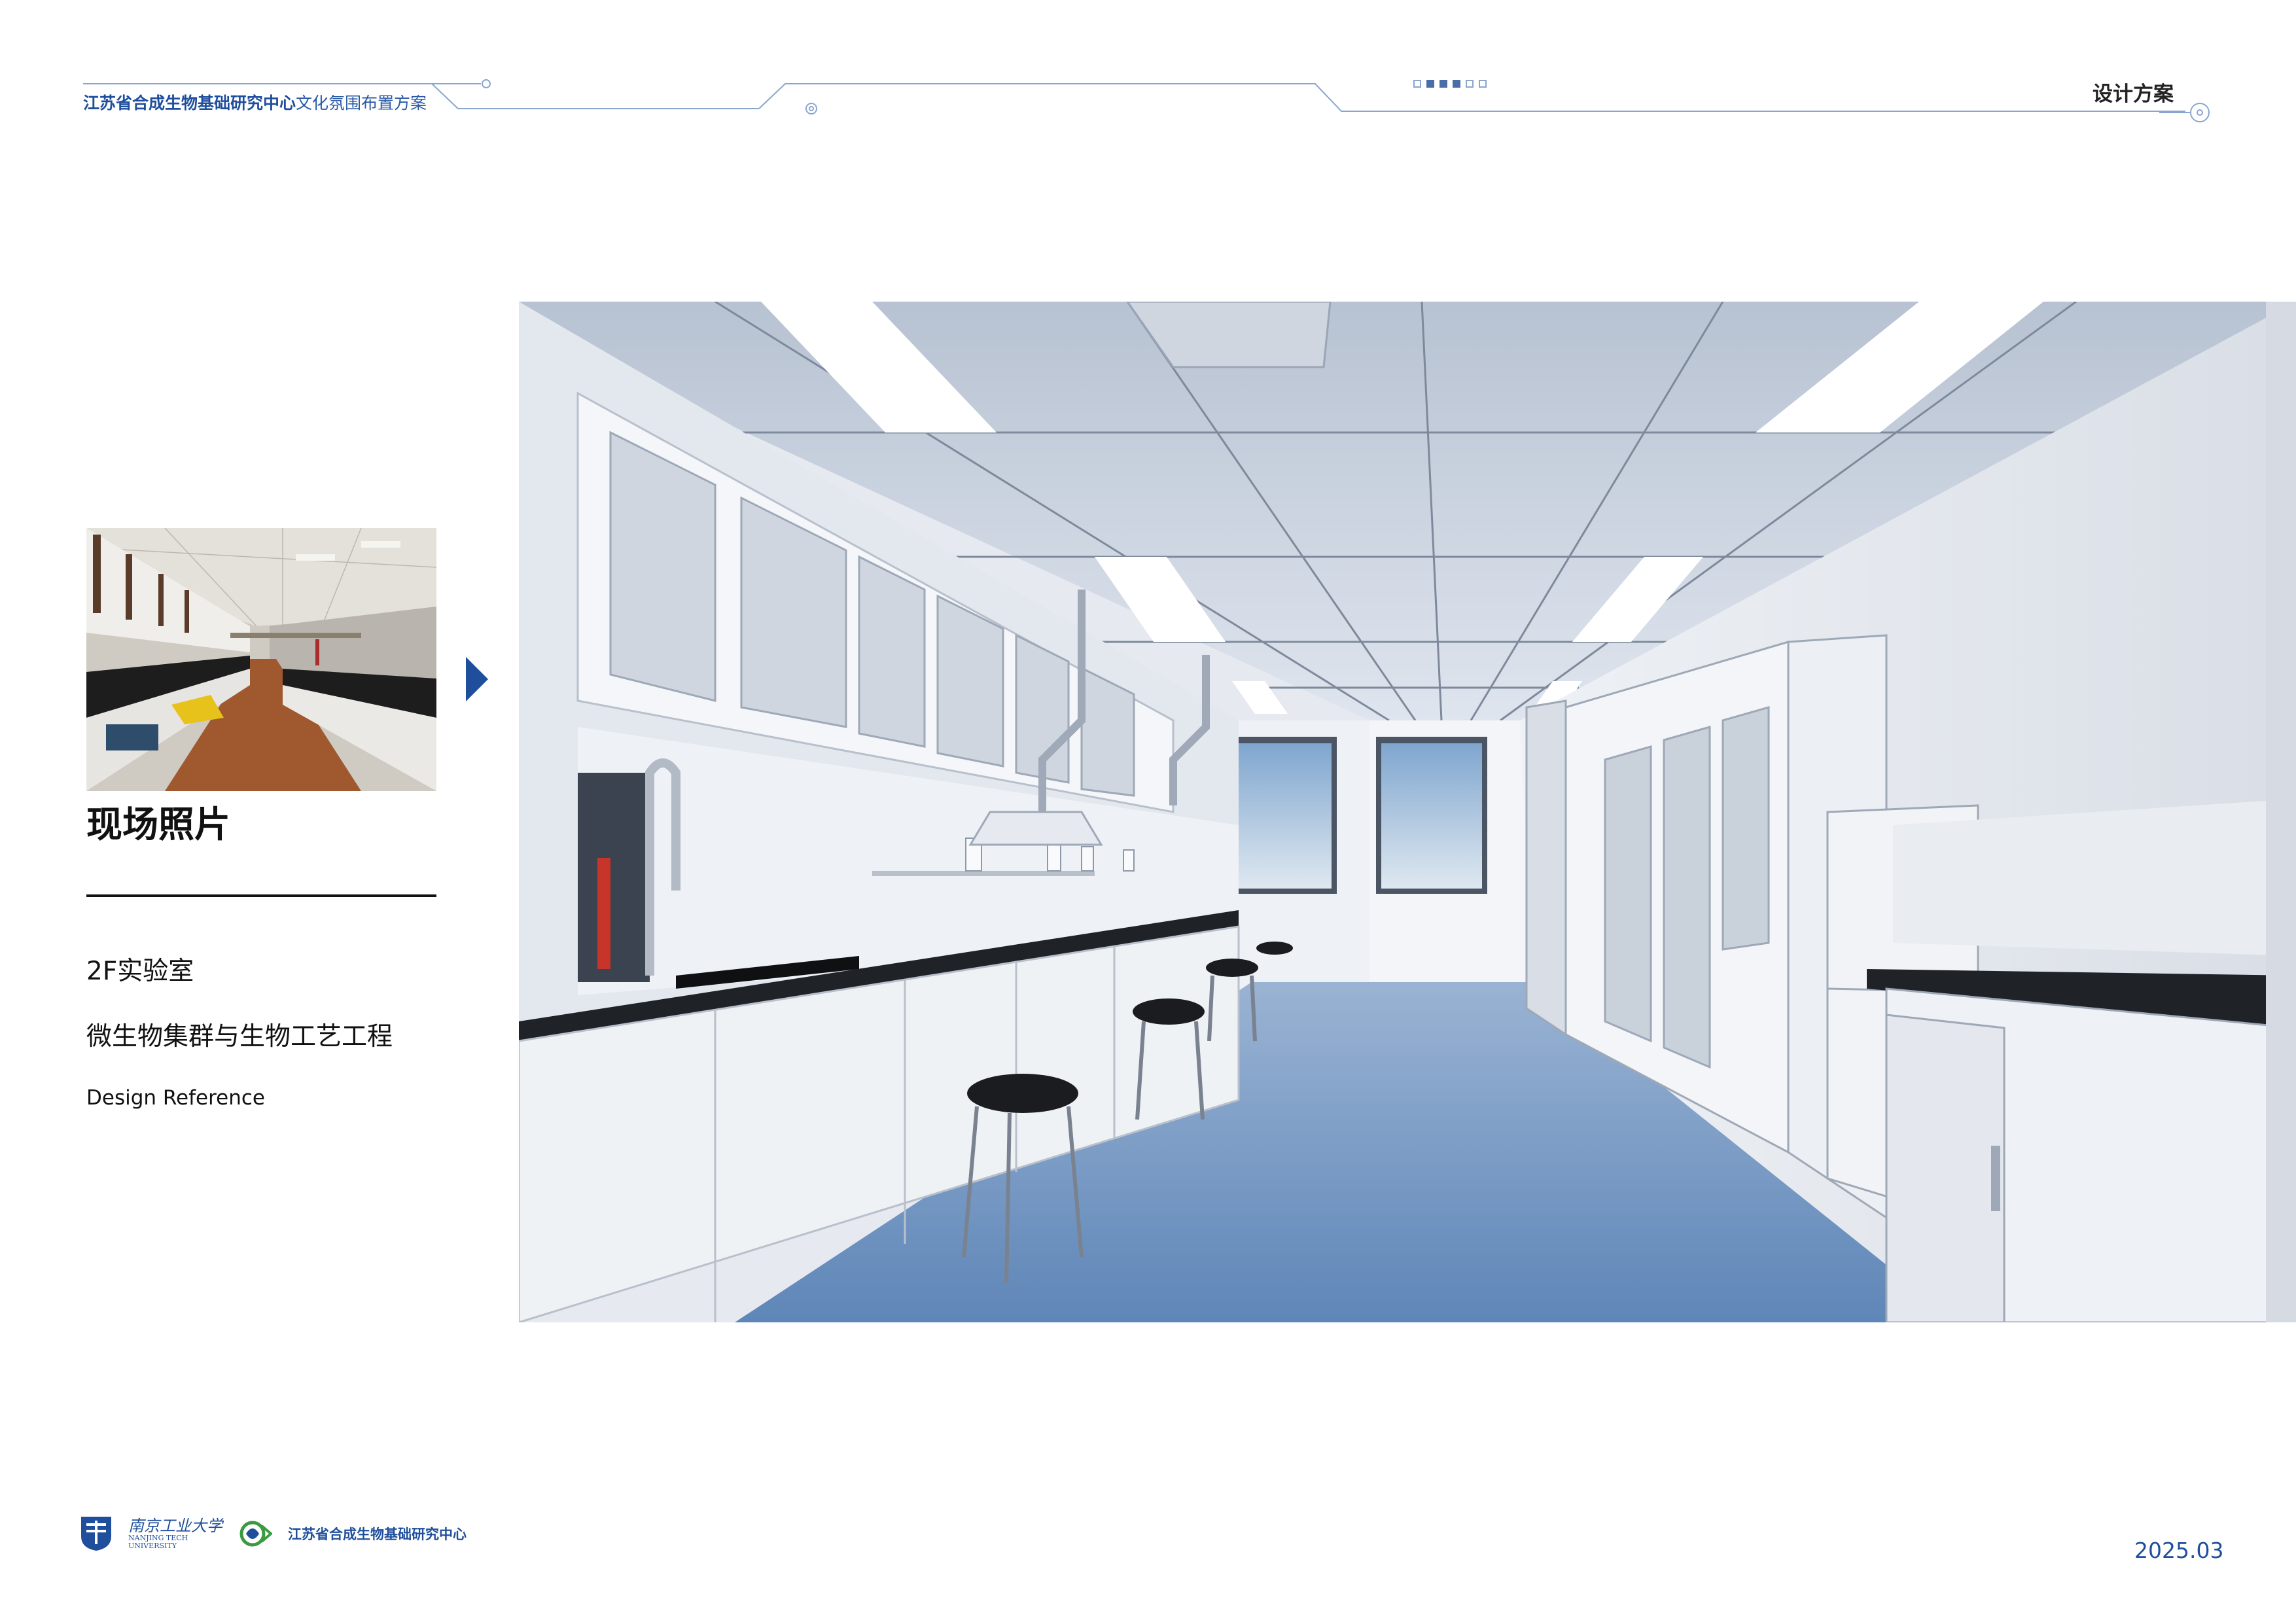  Describe the element at coordinates (152, 1546) in the screenshot. I see `university-name-en-2: UNIVERSITY` at that location.